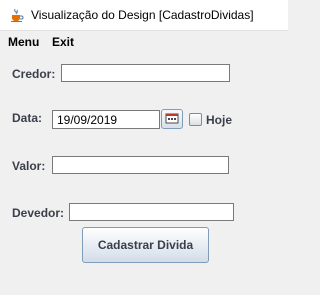 This screenshot has height=295, width=320. What do you see at coordinates (34, 74) in the screenshot?
I see `credor-label: Credor:` at bounding box center [34, 74].